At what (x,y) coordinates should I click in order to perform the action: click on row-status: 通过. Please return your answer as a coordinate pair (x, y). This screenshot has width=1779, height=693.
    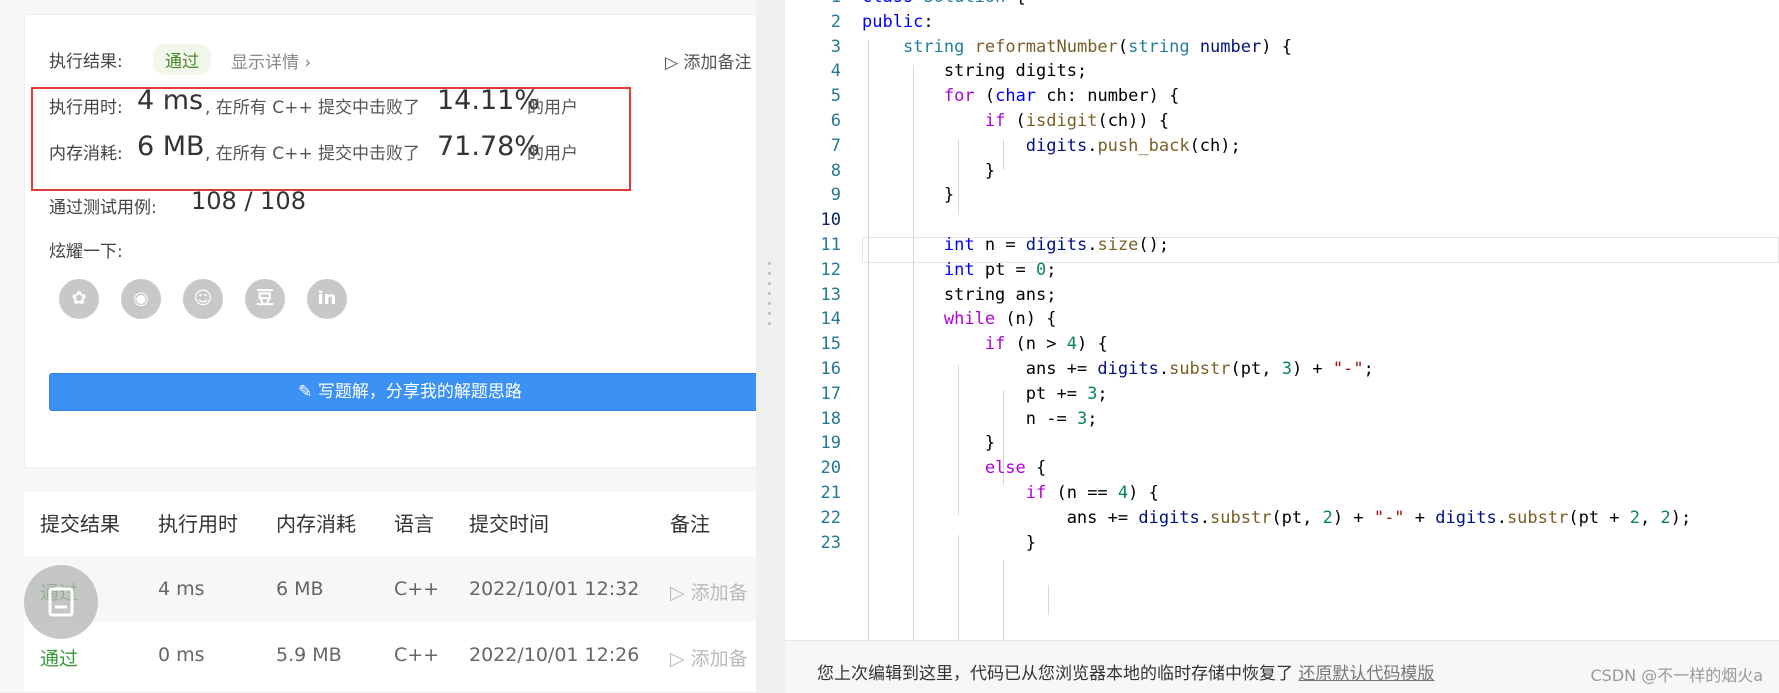
    Looking at the image, I should click on (59, 657).